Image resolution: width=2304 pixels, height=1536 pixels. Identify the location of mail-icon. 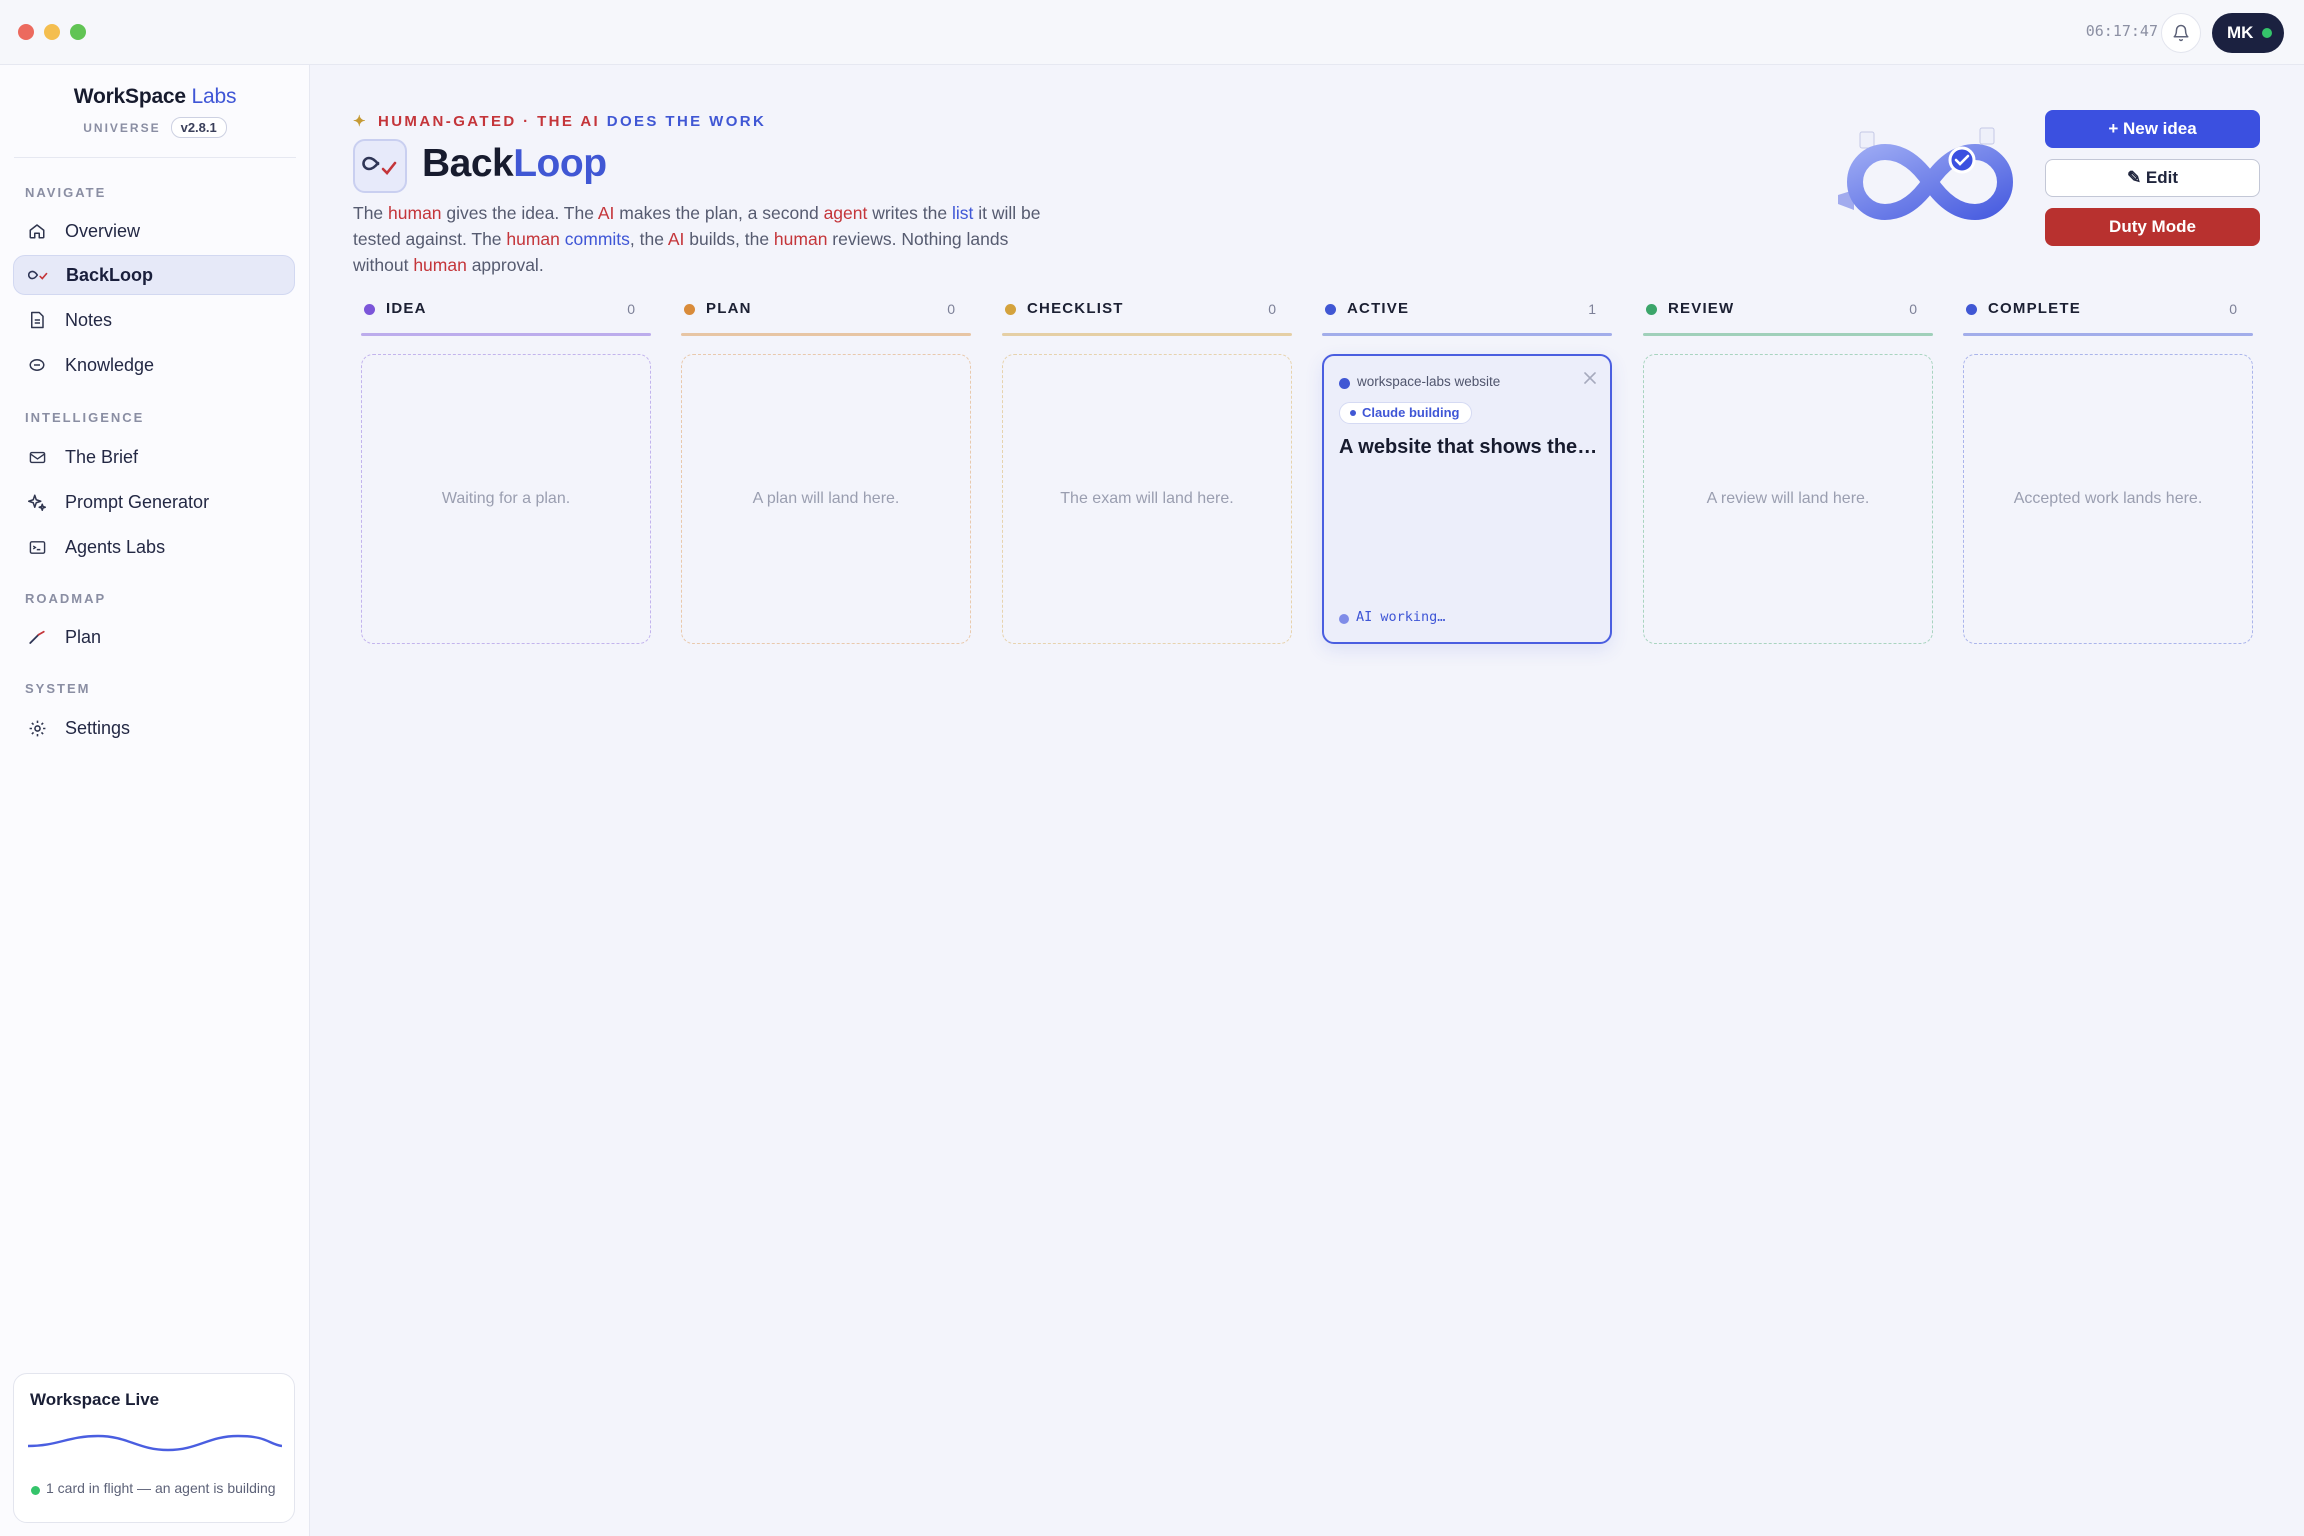
(37, 457).